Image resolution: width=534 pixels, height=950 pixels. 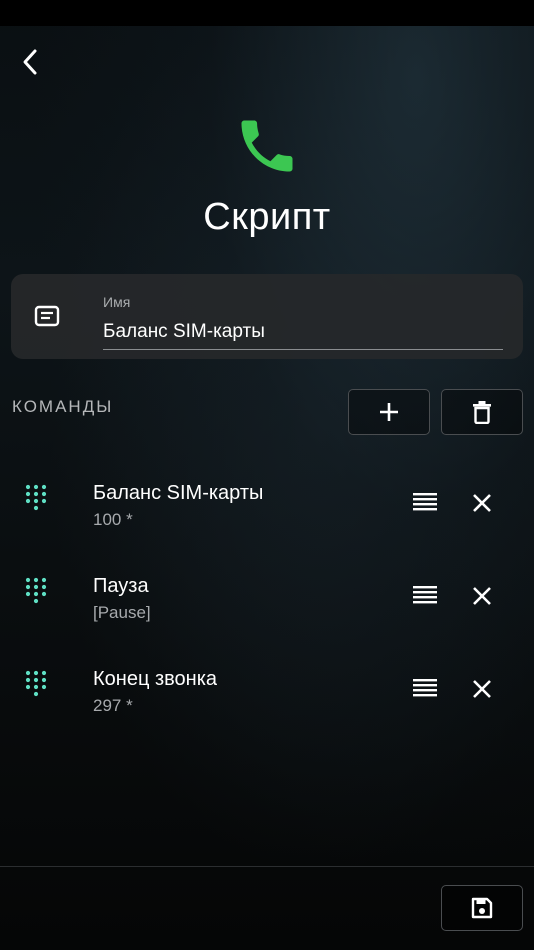 What do you see at coordinates (63, 406) in the screenshot?
I see `commands-section-label: КОМАНДЫ` at bounding box center [63, 406].